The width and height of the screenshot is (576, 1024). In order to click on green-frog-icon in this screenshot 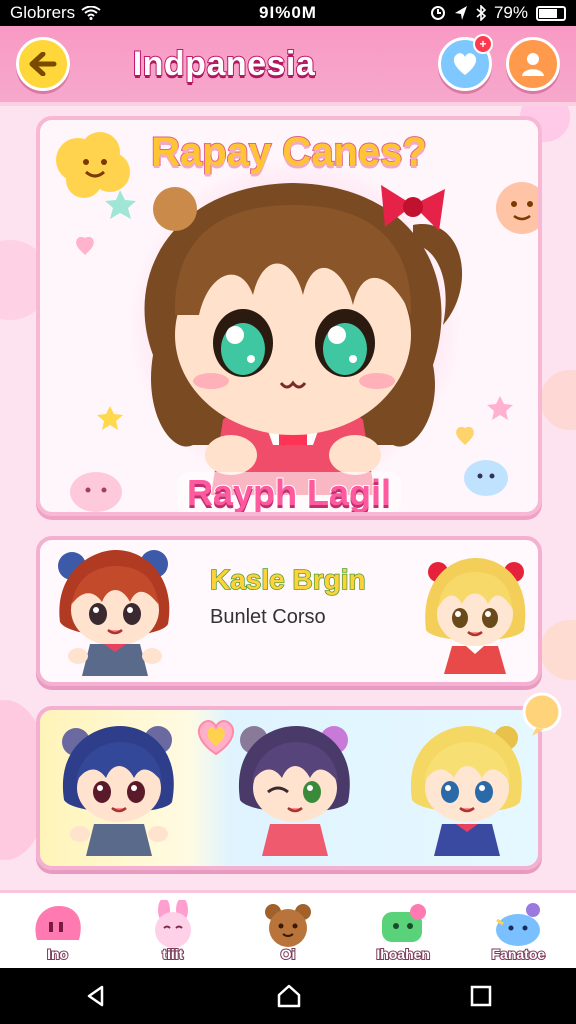, I will do `click(404, 922)`.